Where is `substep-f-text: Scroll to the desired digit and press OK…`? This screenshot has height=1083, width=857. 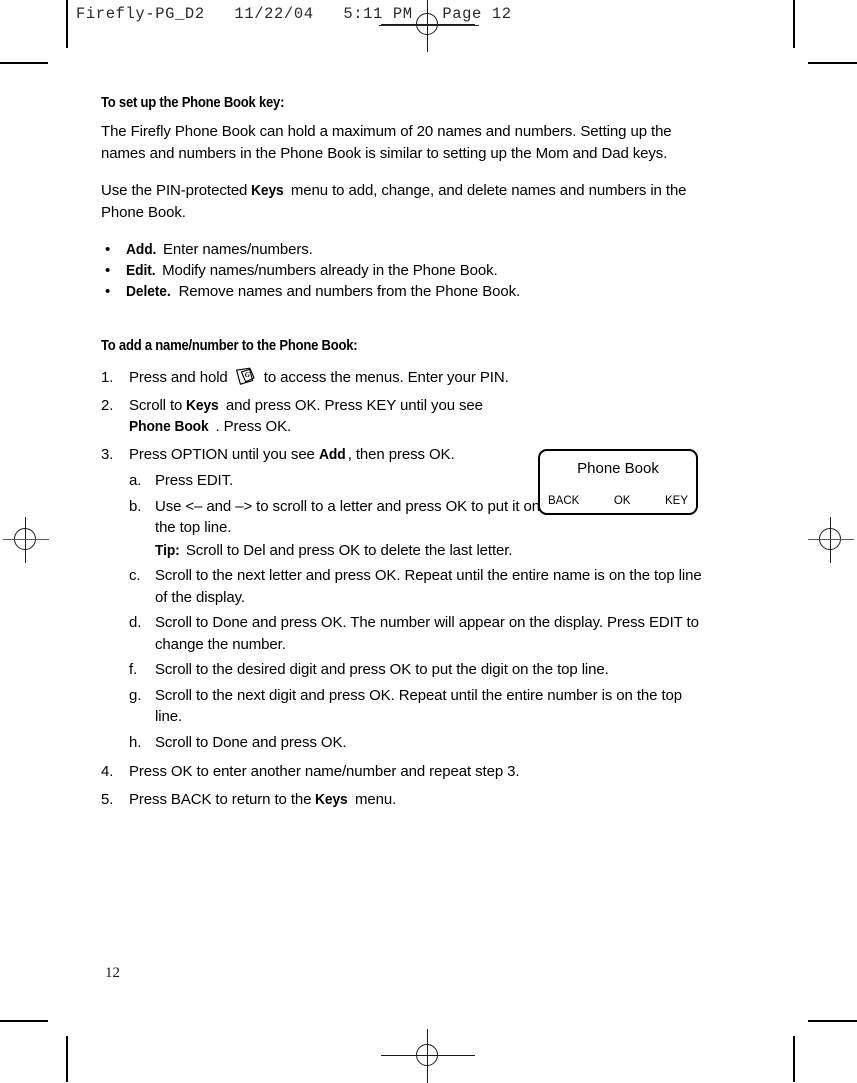 substep-f-text: Scroll to the desired digit and press OK… is located at coordinates (382, 669).